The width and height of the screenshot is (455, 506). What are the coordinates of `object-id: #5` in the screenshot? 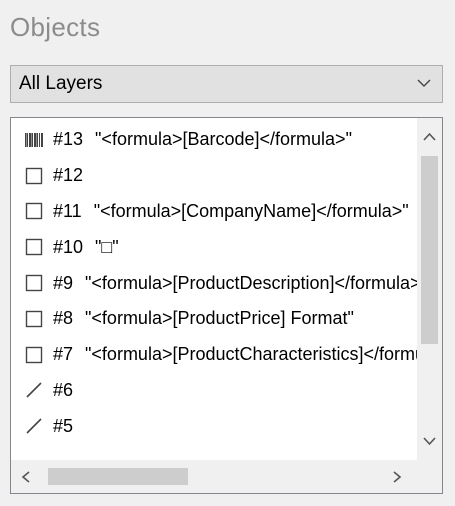 It's located at (63, 425).